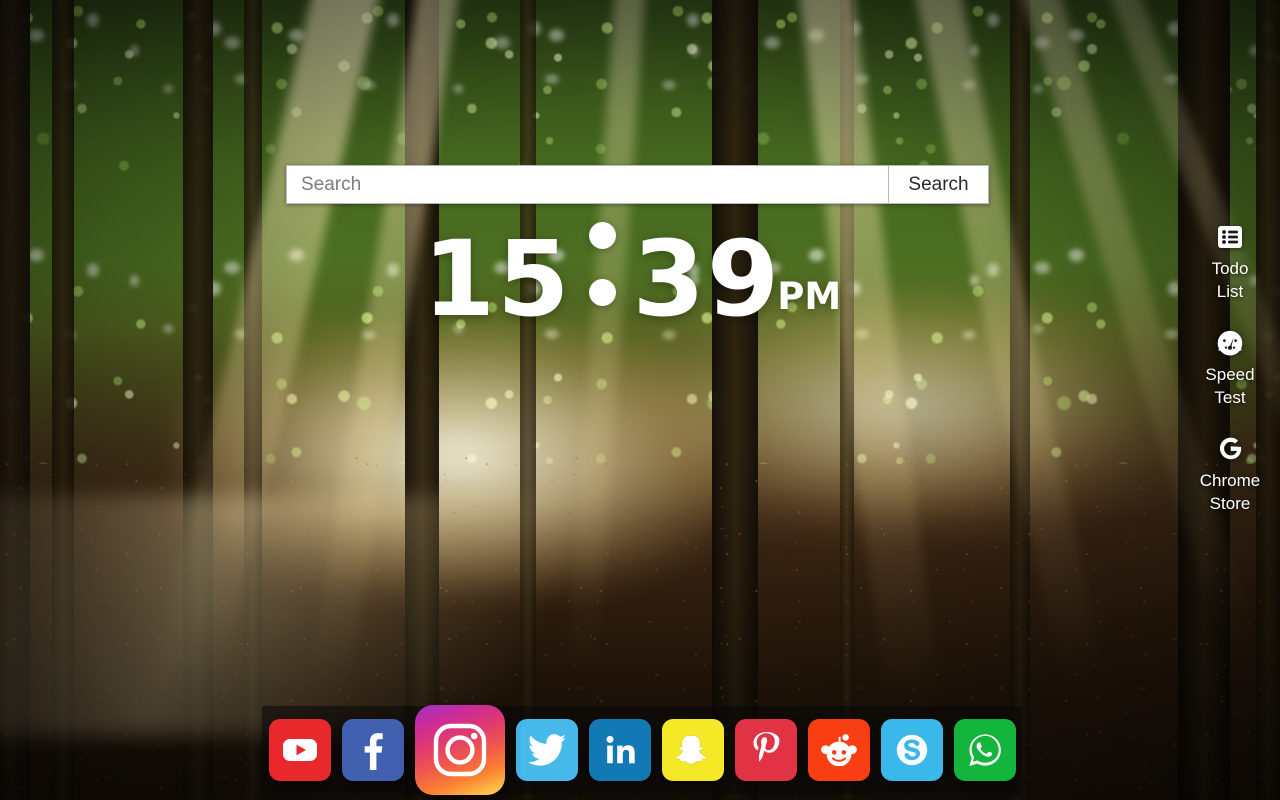  Describe the element at coordinates (1230, 503) in the screenshot. I see `sidebar-label-line2: Store` at that location.